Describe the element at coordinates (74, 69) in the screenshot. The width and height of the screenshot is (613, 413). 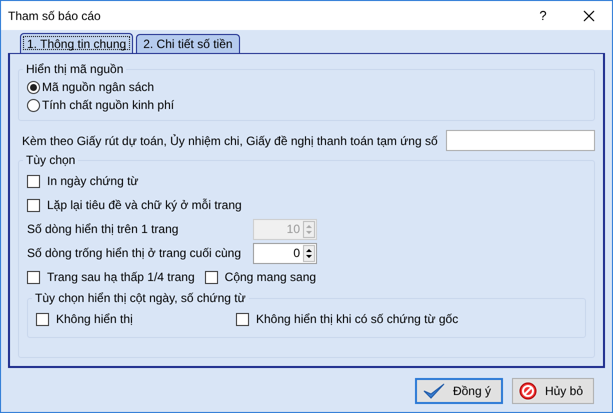
I see `group-title: Hiển thị mã nguồn` at that location.